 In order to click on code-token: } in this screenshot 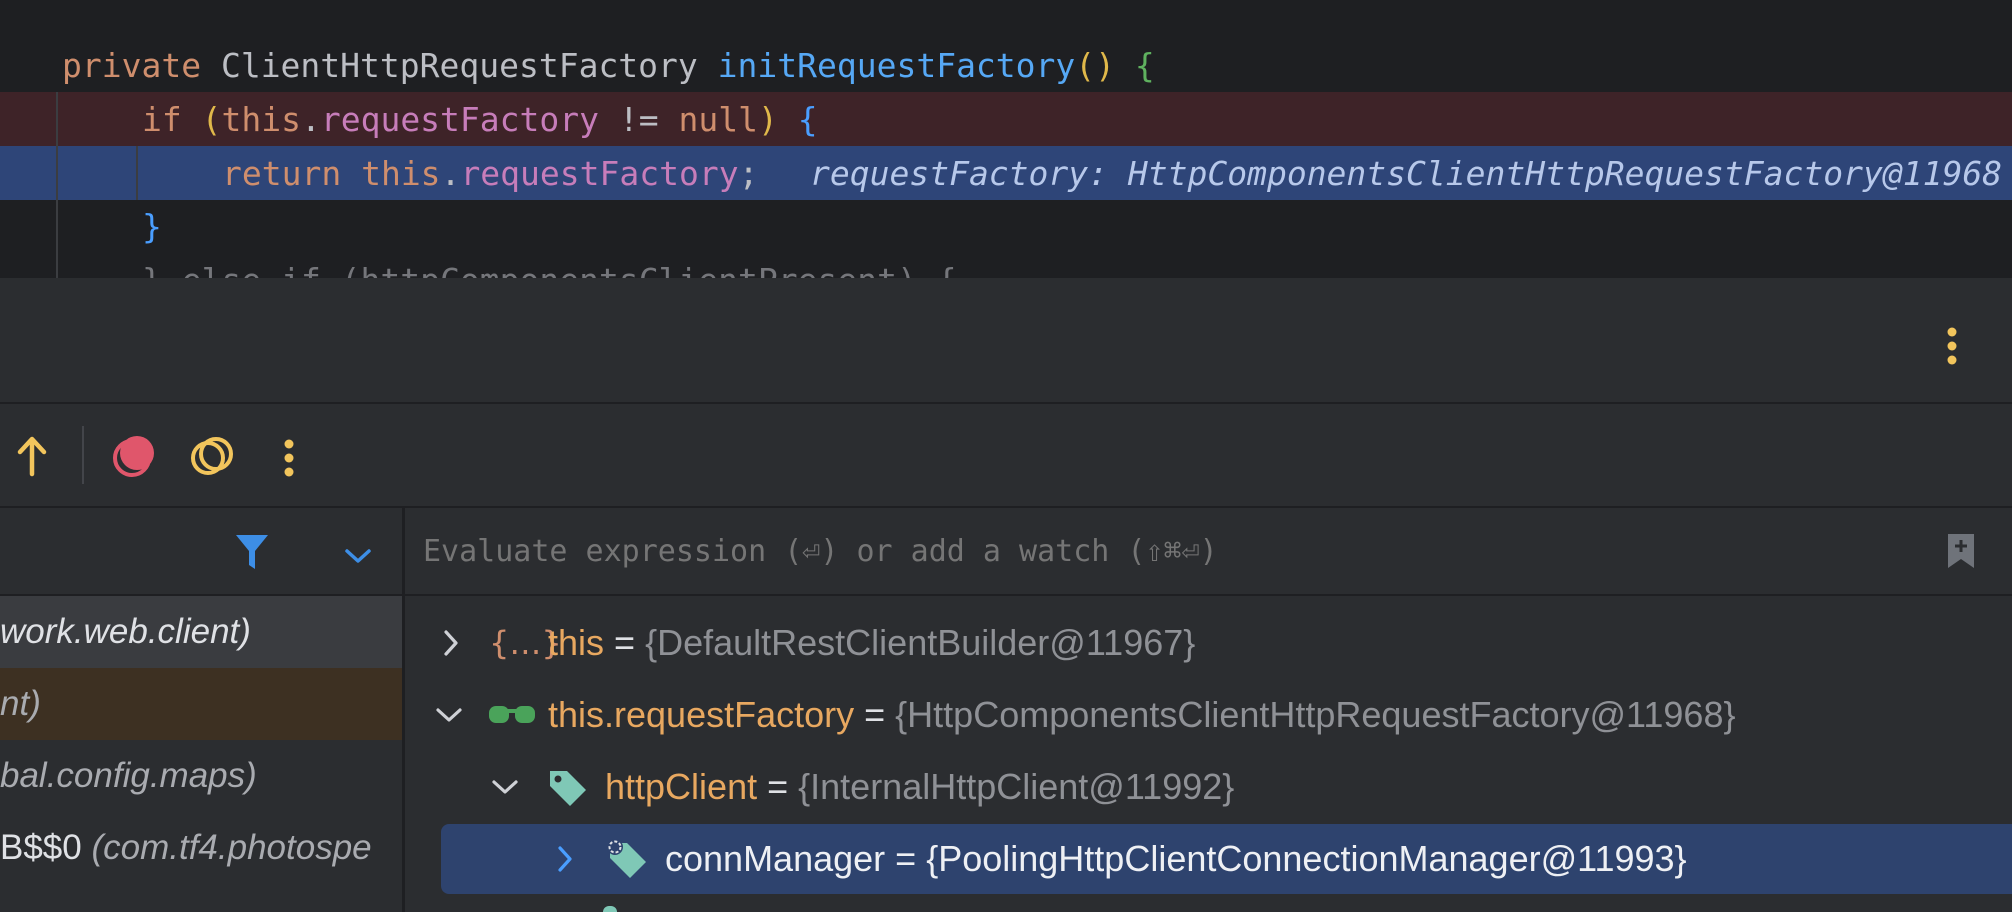, I will do `click(152, 226)`.